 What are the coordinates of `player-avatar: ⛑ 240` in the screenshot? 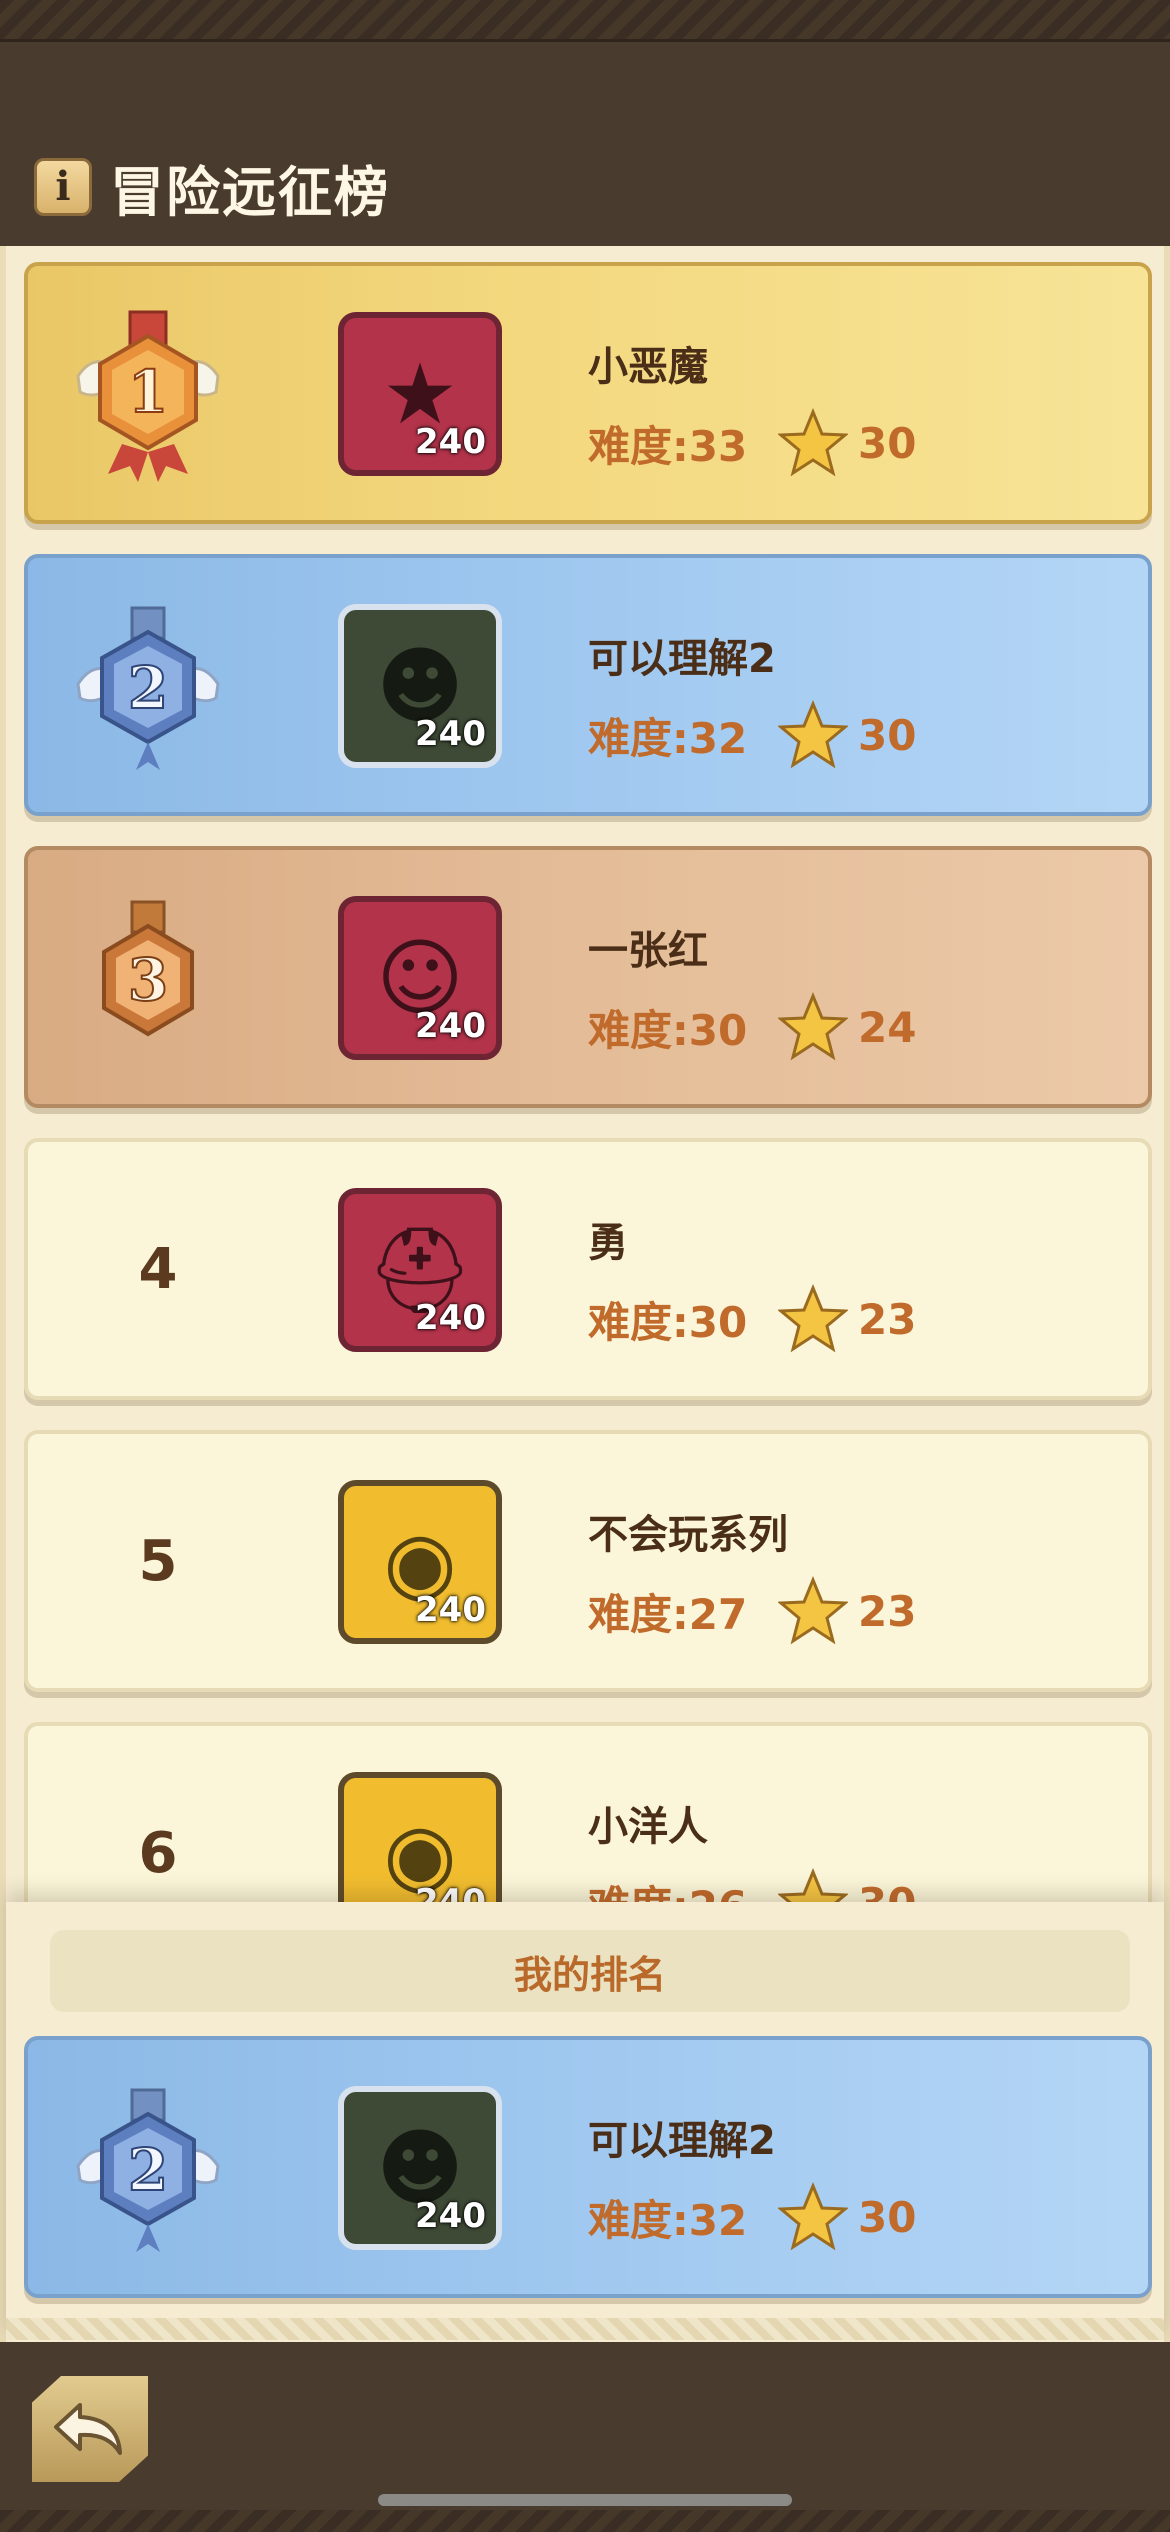 It's located at (420, 1270).